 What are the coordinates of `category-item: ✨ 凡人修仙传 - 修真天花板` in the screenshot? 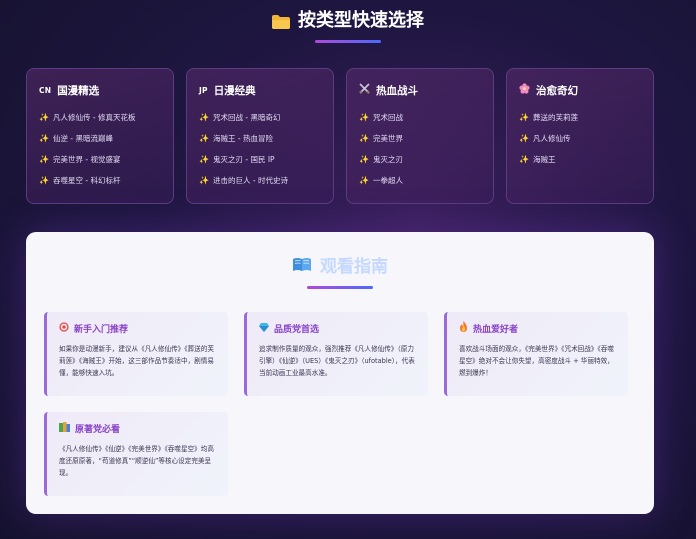 It's located at (100, 117).